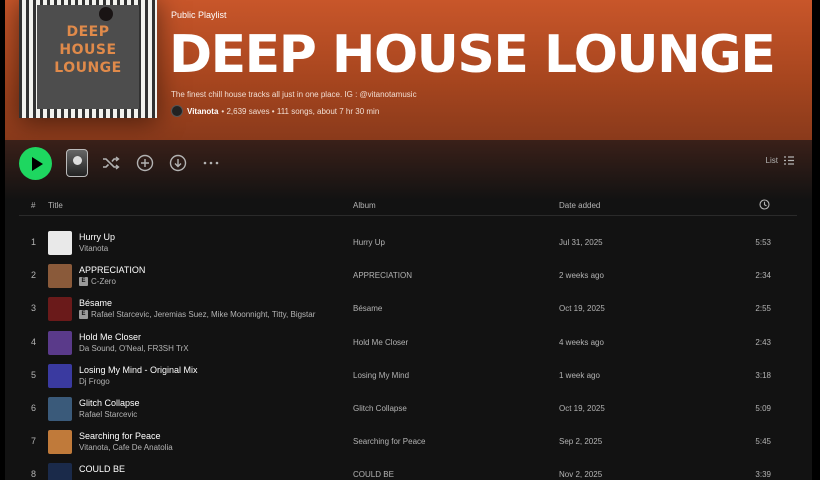 Image resolution: width=820 pixels, height=480 pixels. What do you see at coordinates (34, 474) in the screenshot?
I see `track-index: 8` at bounding box center [34, 474].